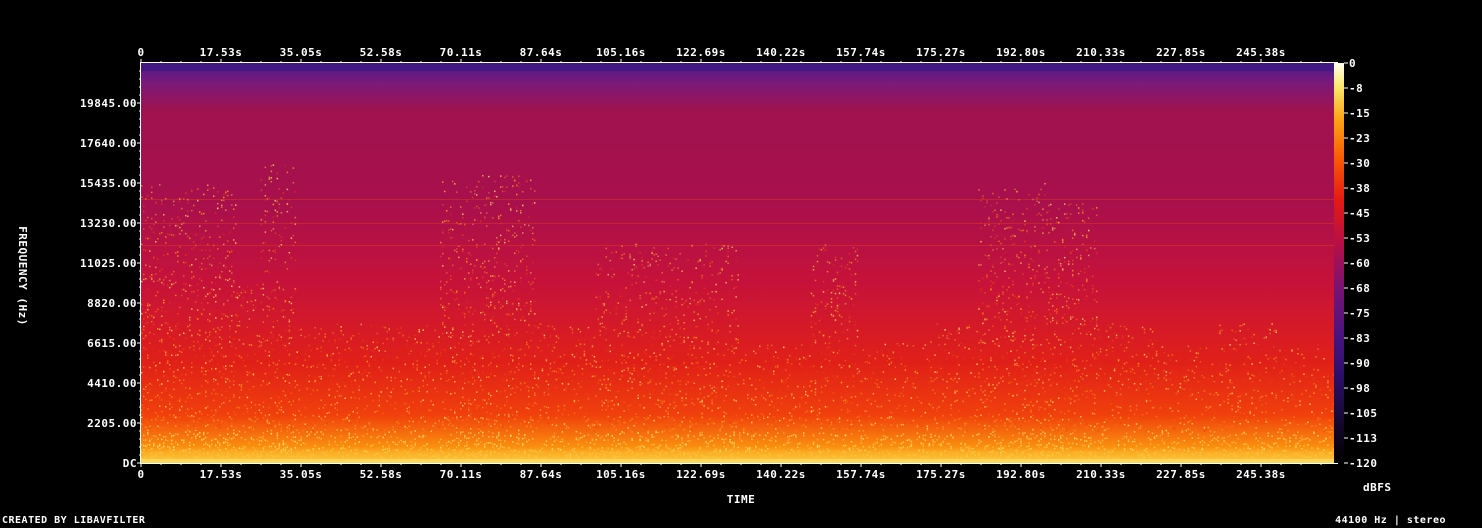 The image size is (1482, 528). Describe the element at coordinates (861, 474) in the screenshot. I see `bottom-tick-label: 157.74s` at that location.